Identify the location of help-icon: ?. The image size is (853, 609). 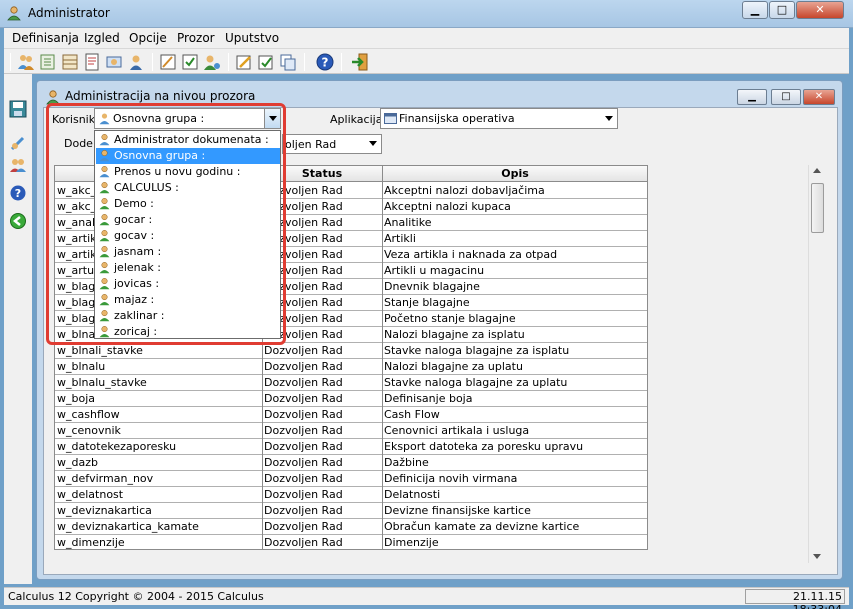
(325, 62).